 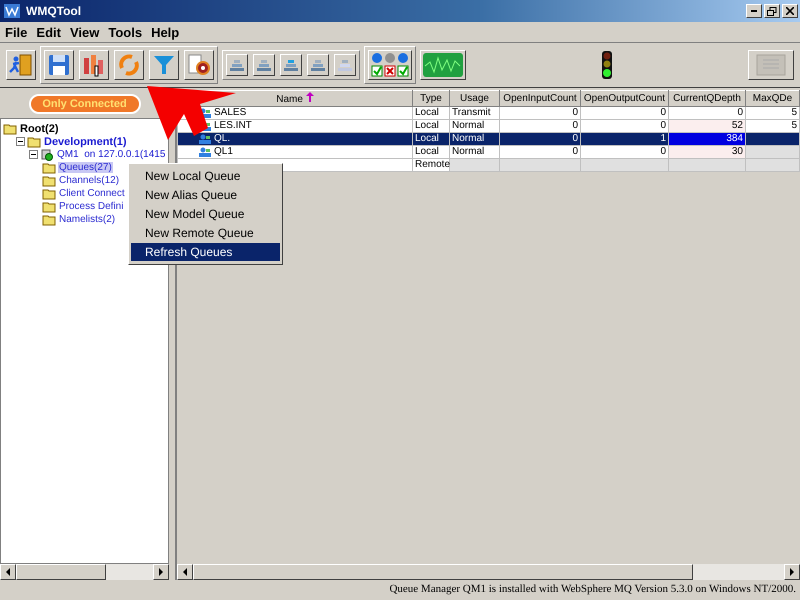 I want to click on table-cell: LES.INT, so click(x=233, y=126).